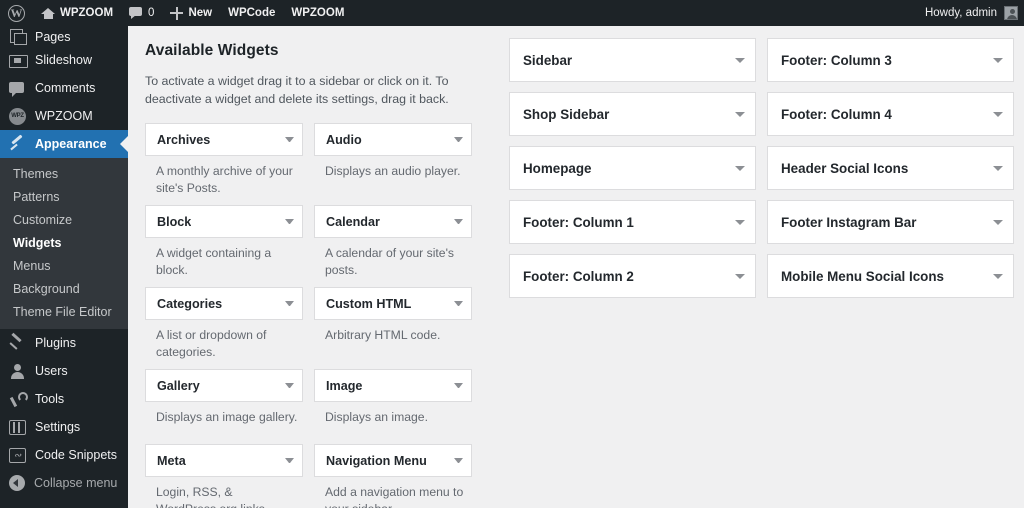 Image resolution: width=1024 pixels, height=508 pixels. Describe the element at coordinates (224, 406) in the screenshot. I see `widget-cell: Gallery Displays an image gallery.` at that location.